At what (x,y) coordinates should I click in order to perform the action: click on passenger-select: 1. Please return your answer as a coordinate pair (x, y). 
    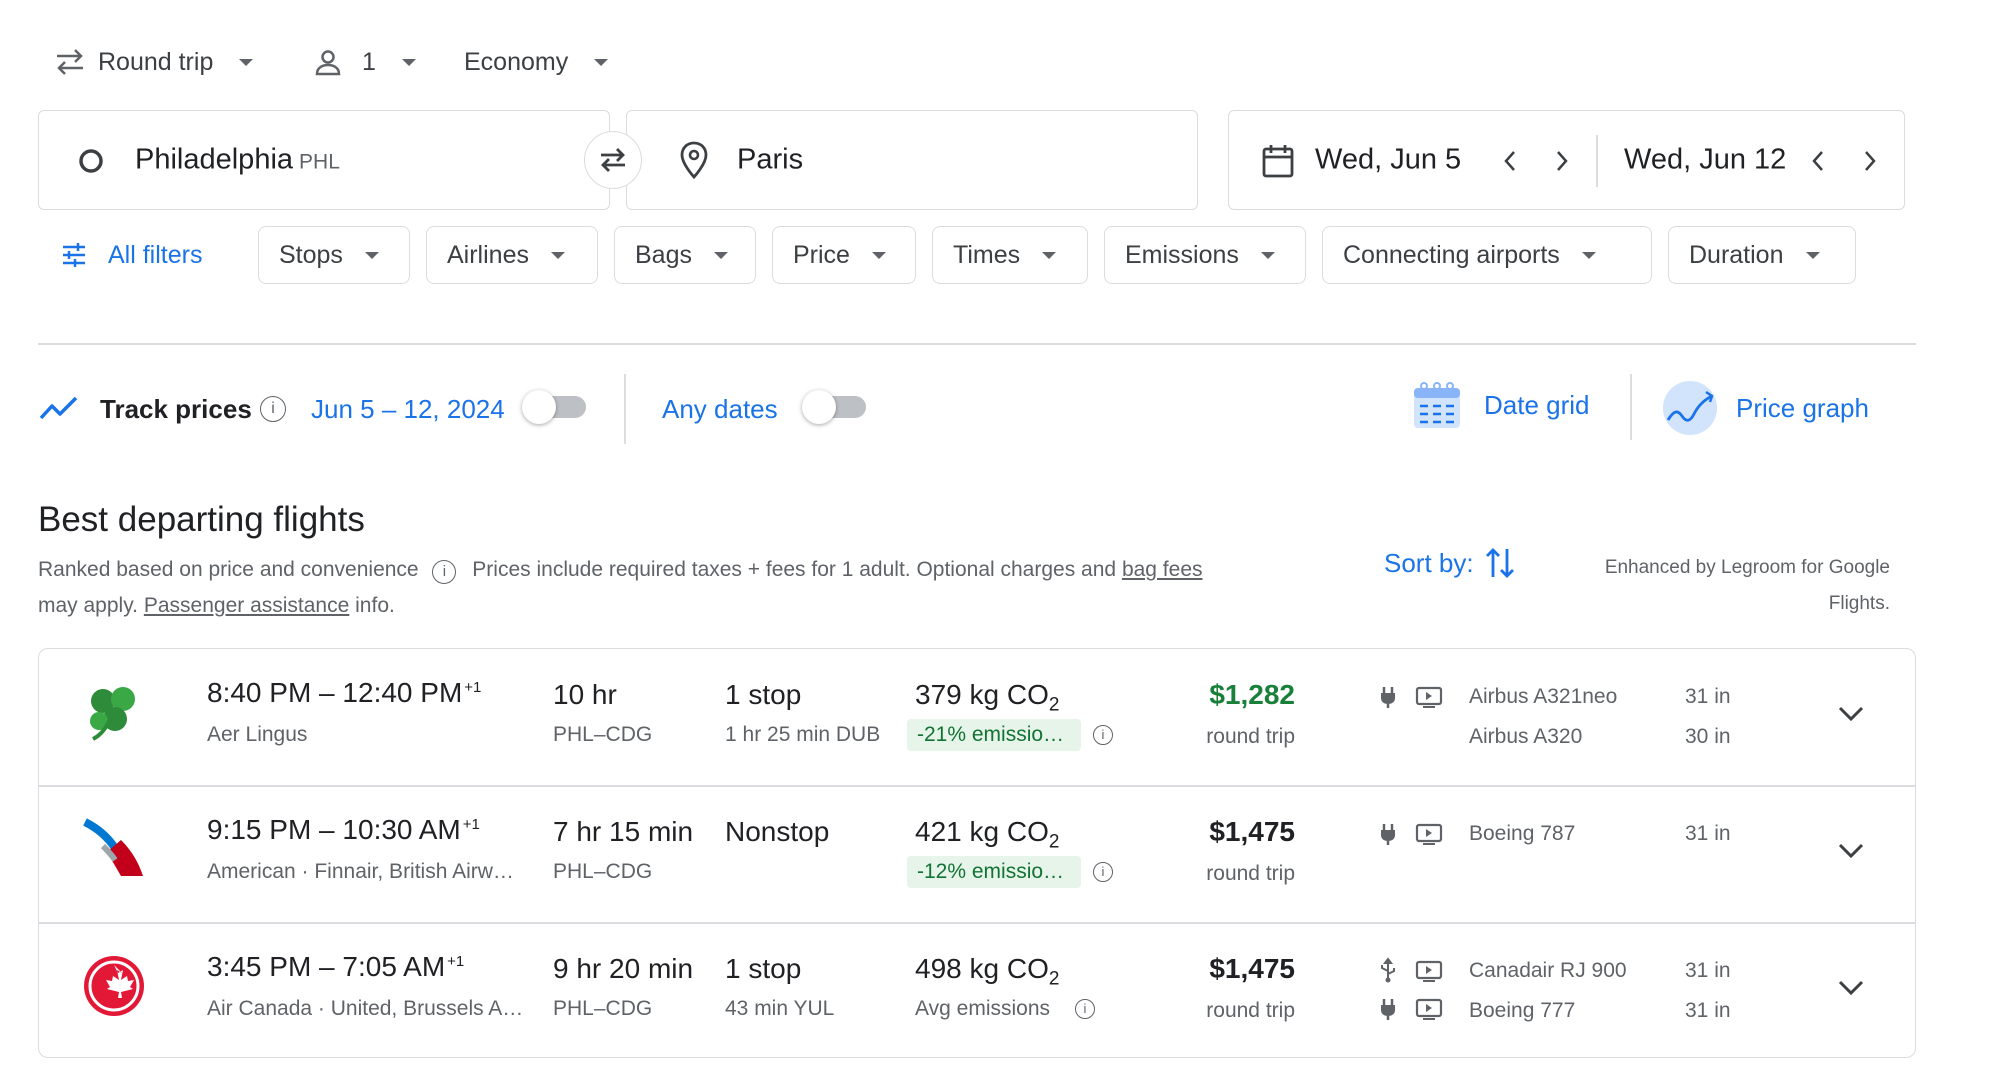
    Looking at the image, I should click on (365, 62).